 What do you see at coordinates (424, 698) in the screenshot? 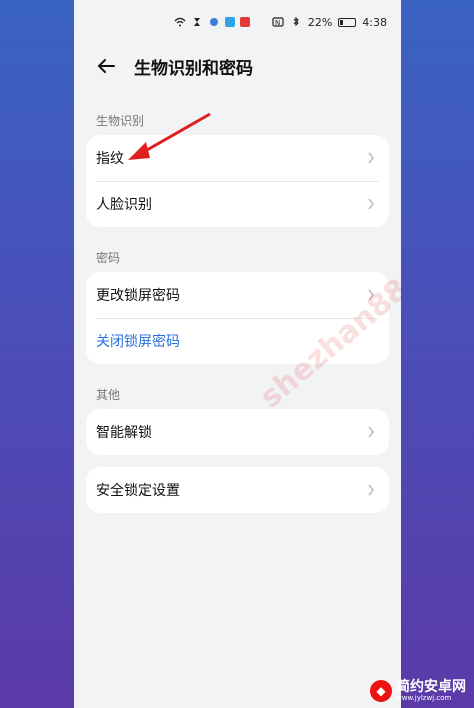
I see `logo-url: www.jylzwj.com` at bounding box center [424, 698].